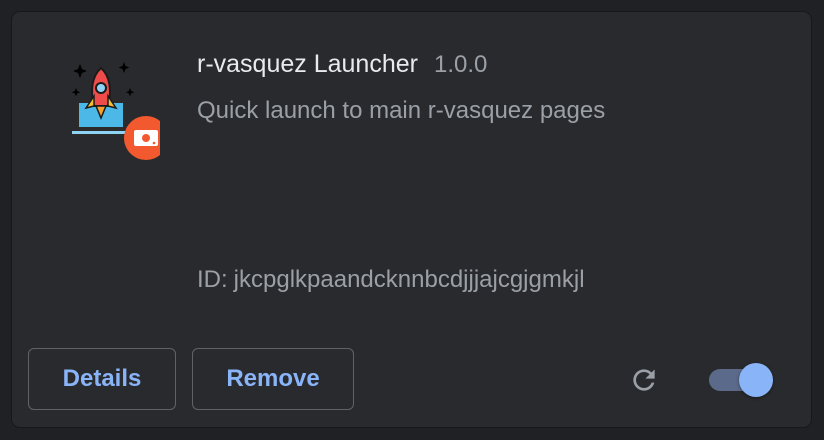 The image size is (824, 440). I want to click on extension-id-value: jkcpglkpaandcknnbcdjjjajcgjgmkjl, so click(409, 279).